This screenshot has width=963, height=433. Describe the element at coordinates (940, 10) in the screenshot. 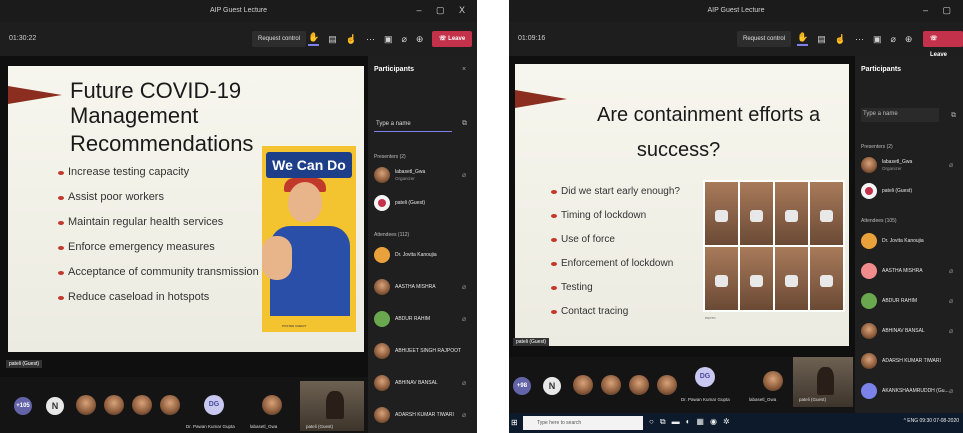

I see `window-controls: – ▢` at that location.